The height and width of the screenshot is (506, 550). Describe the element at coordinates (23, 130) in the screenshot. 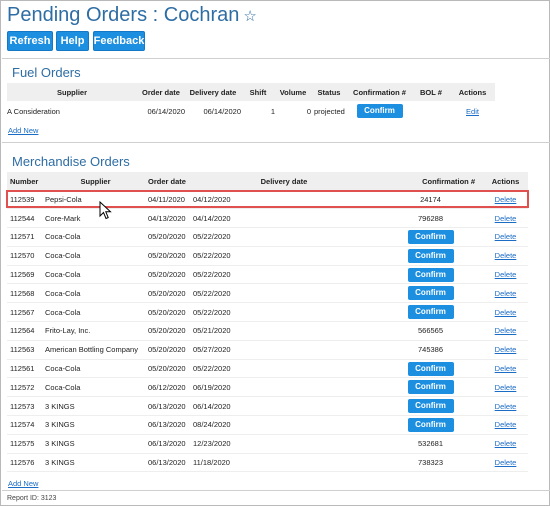

I see `fuel-add-new-link: Add New` at that location.